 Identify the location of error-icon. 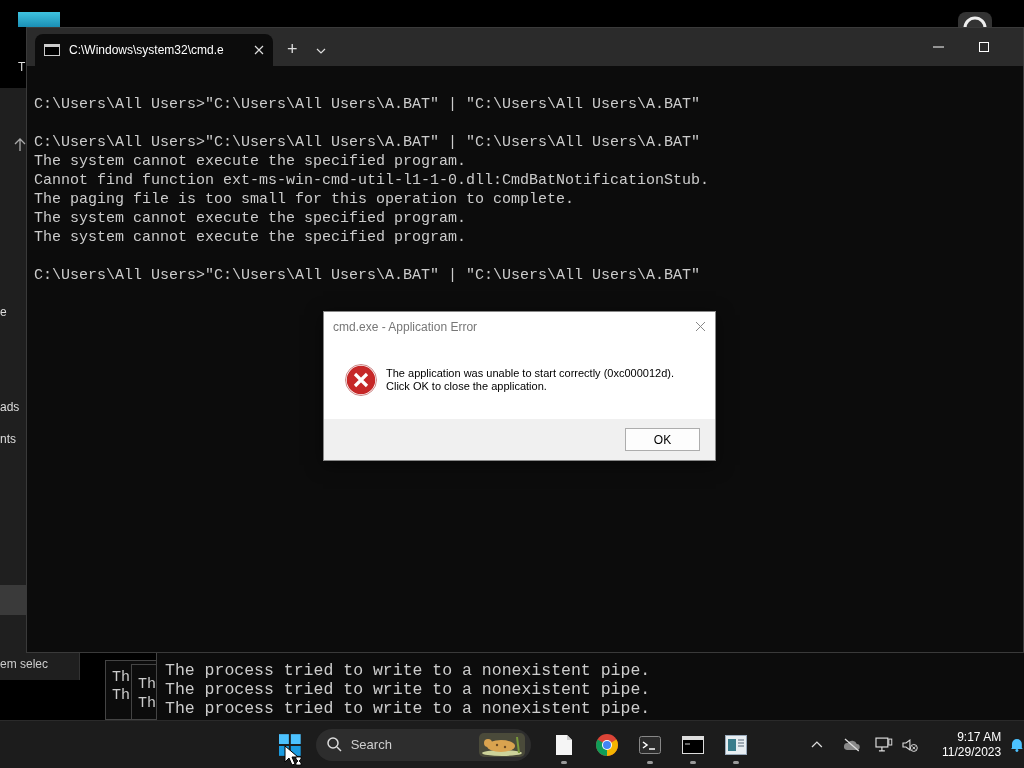
(361, 380).